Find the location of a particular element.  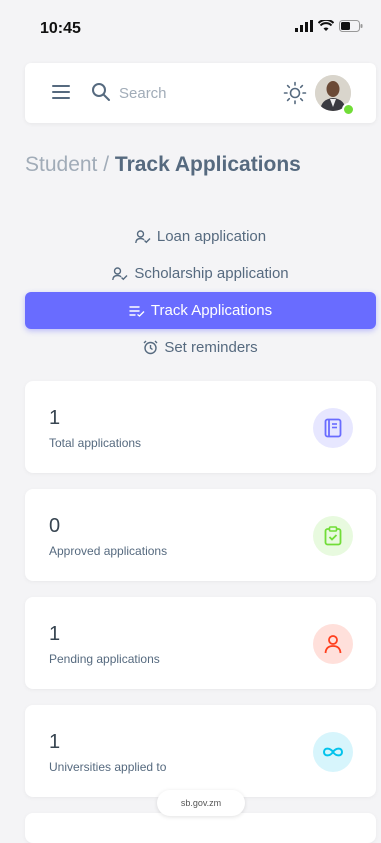

edge-marker: ⋮ is located at coordinates (379, 433).